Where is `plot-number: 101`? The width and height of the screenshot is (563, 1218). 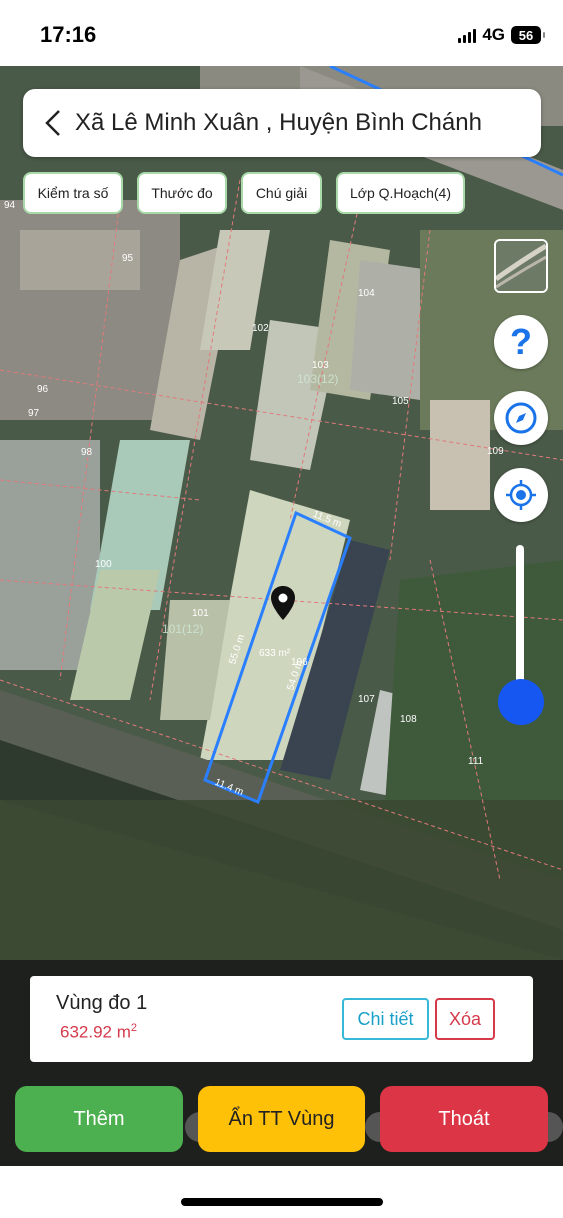
plot-number: 101 is located at coordinates (200, 613).